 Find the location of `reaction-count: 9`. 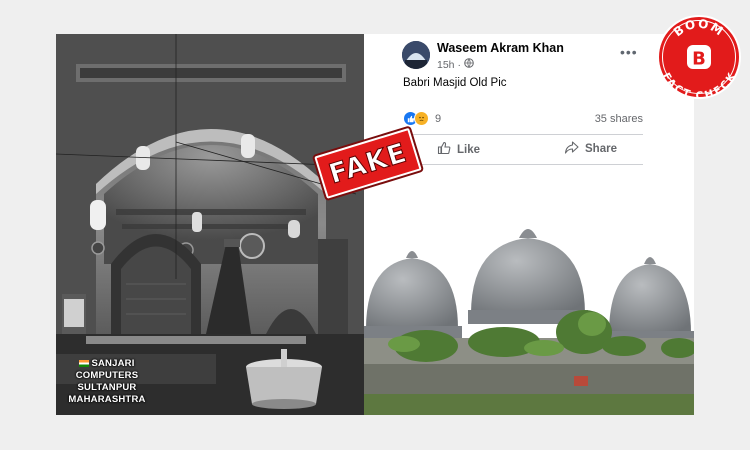

reaction-count: 9 is located at coordinates (438, 118).